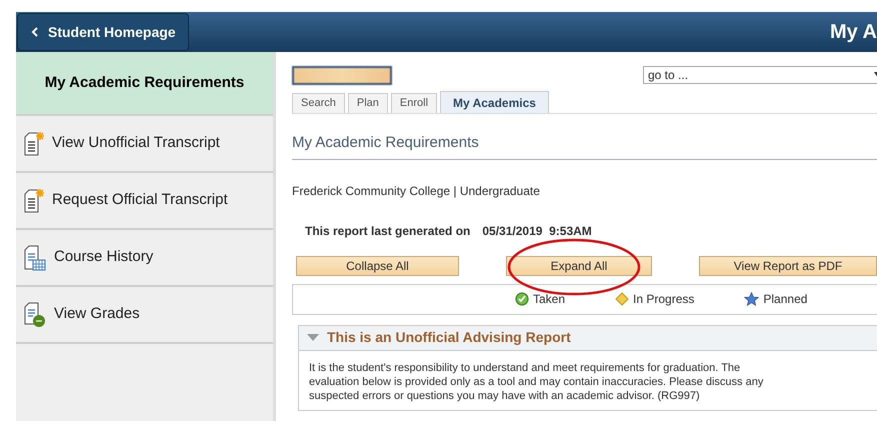 The image size is (877, 421). Describe the element at coordinates (103, 32) in the screenshot. I see `back-button: Student Homepage` at that location.